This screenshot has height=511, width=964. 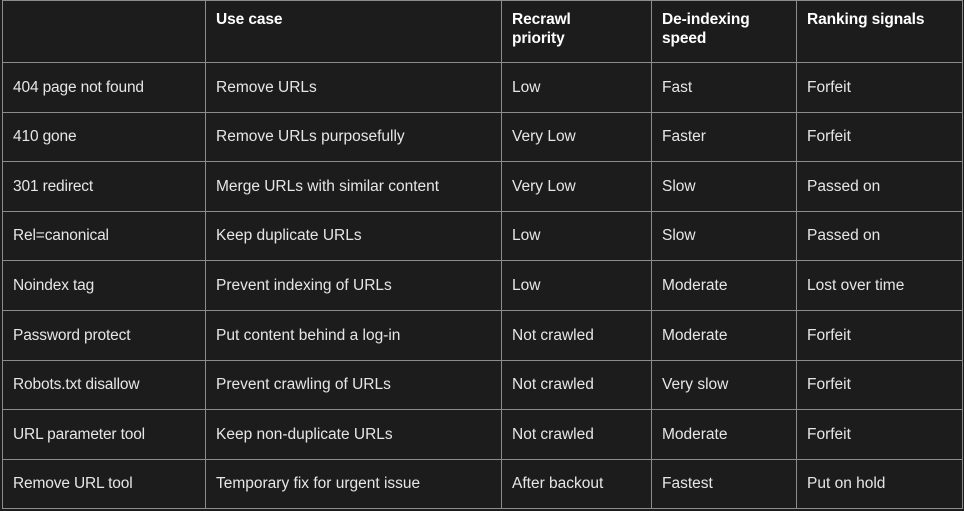 What do you see at coordinates (724, 31) in the screenshot?
I see `column-header-deindexing-speed: De-indexing speed` at bounding box center [724, 31].